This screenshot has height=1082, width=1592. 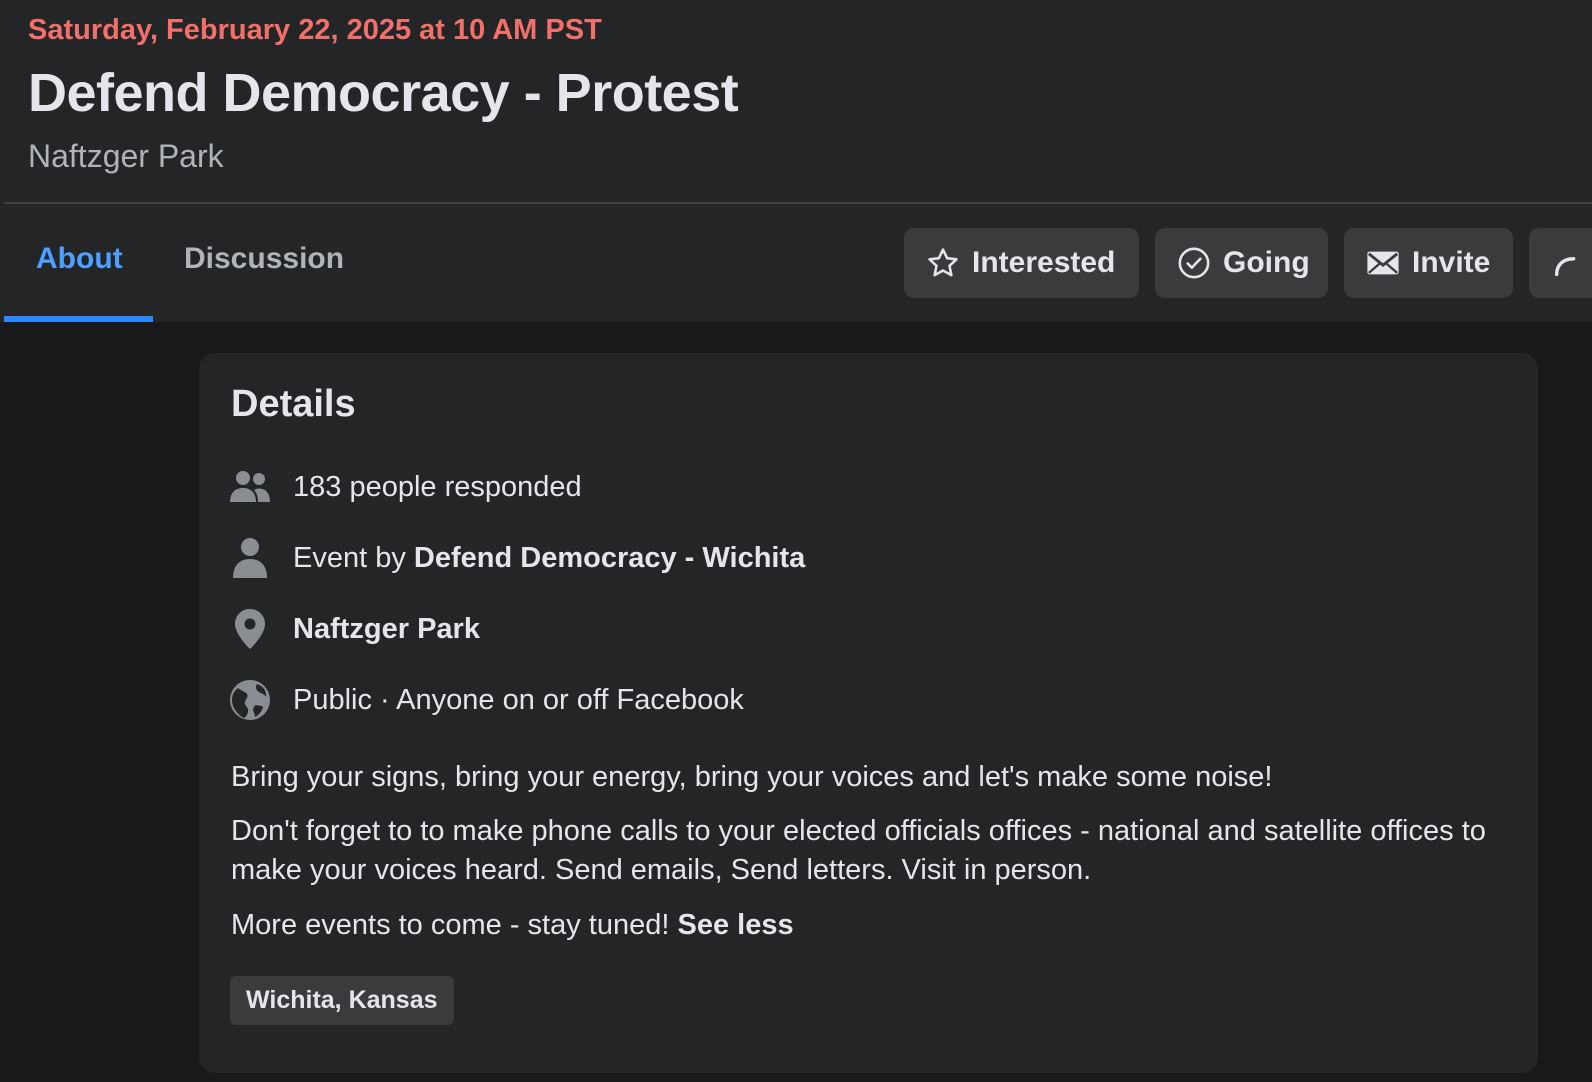 I want to click on star-icon, so click(x=943, y=262).